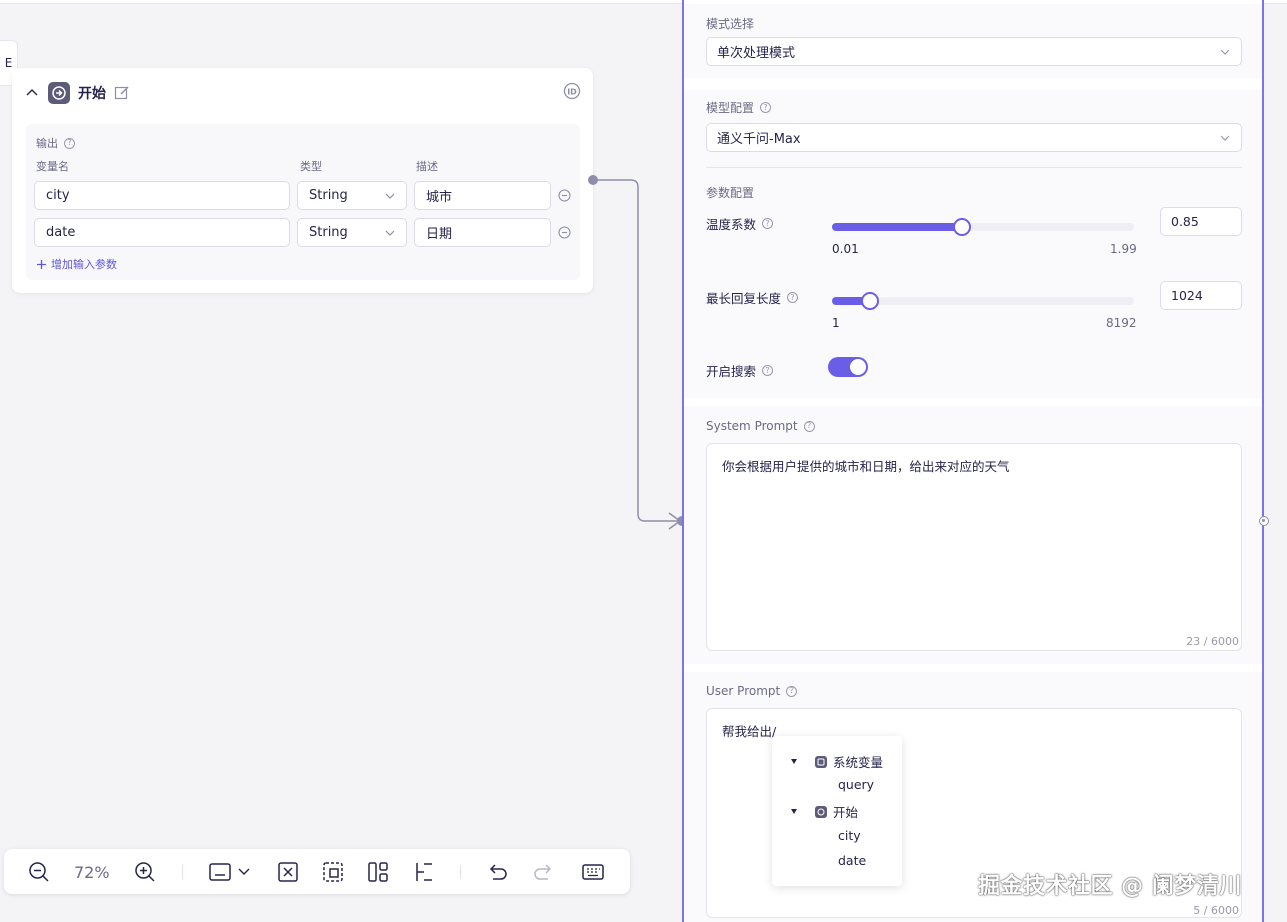  What do you see at coordinates (858, 367) in the screenshot?
I see `toggle-knob` at bounding box center [858, 367].